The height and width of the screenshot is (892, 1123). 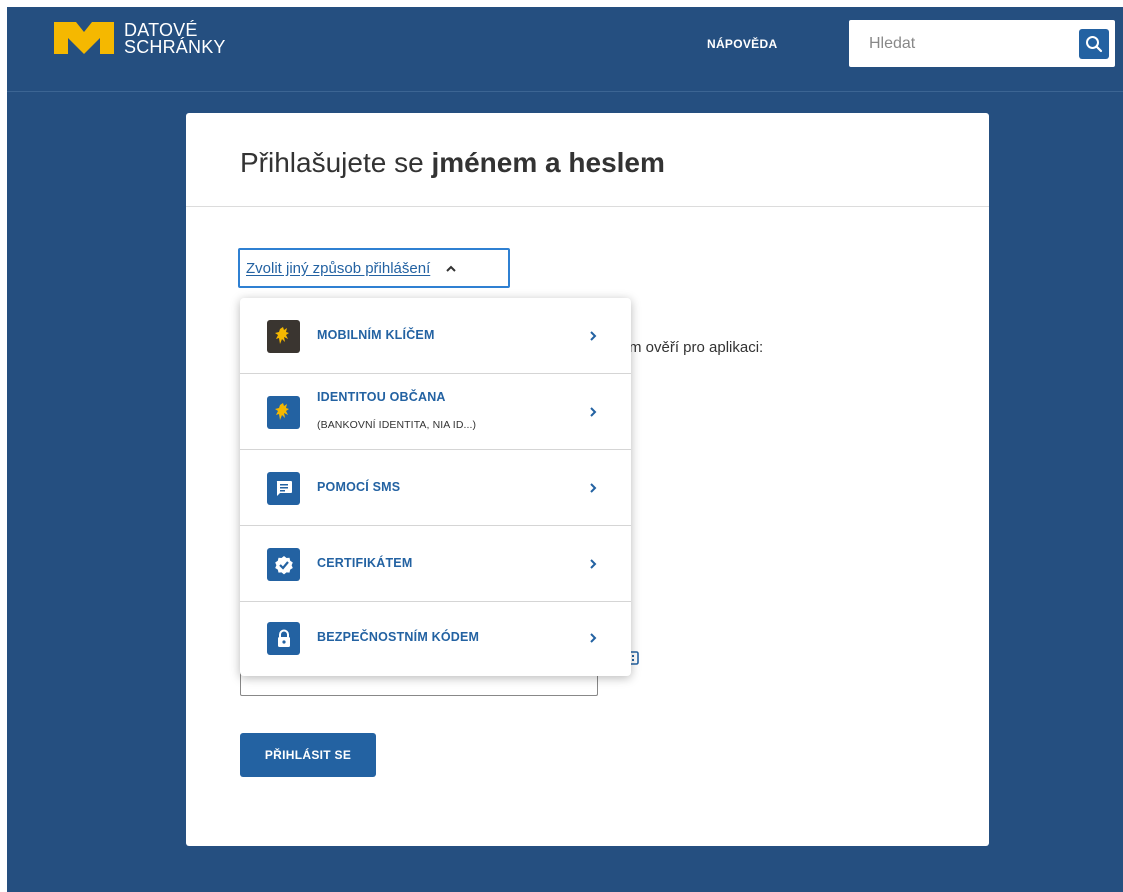 I want to click on search-button, so click(x=1094, y=44).